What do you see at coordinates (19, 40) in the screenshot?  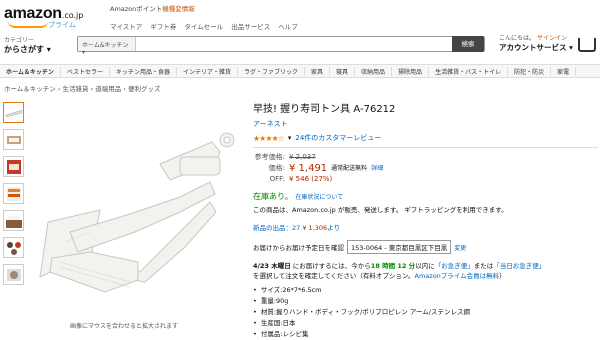 I see `category-menu-label: カテゴリー` at bounding box center [19, 40].